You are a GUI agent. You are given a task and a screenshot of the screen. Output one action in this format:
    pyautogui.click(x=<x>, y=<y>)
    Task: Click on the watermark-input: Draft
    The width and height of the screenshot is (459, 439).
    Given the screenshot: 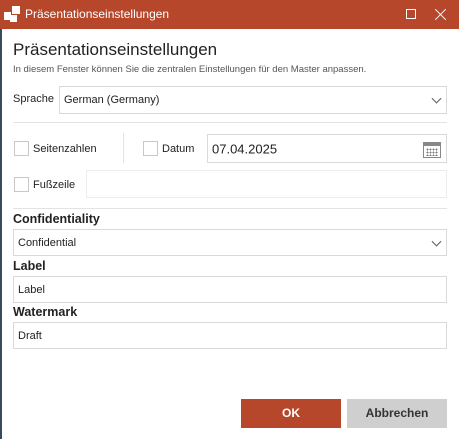 What is the action you would take?
    pyautogui.click(x=230, y=335)
    